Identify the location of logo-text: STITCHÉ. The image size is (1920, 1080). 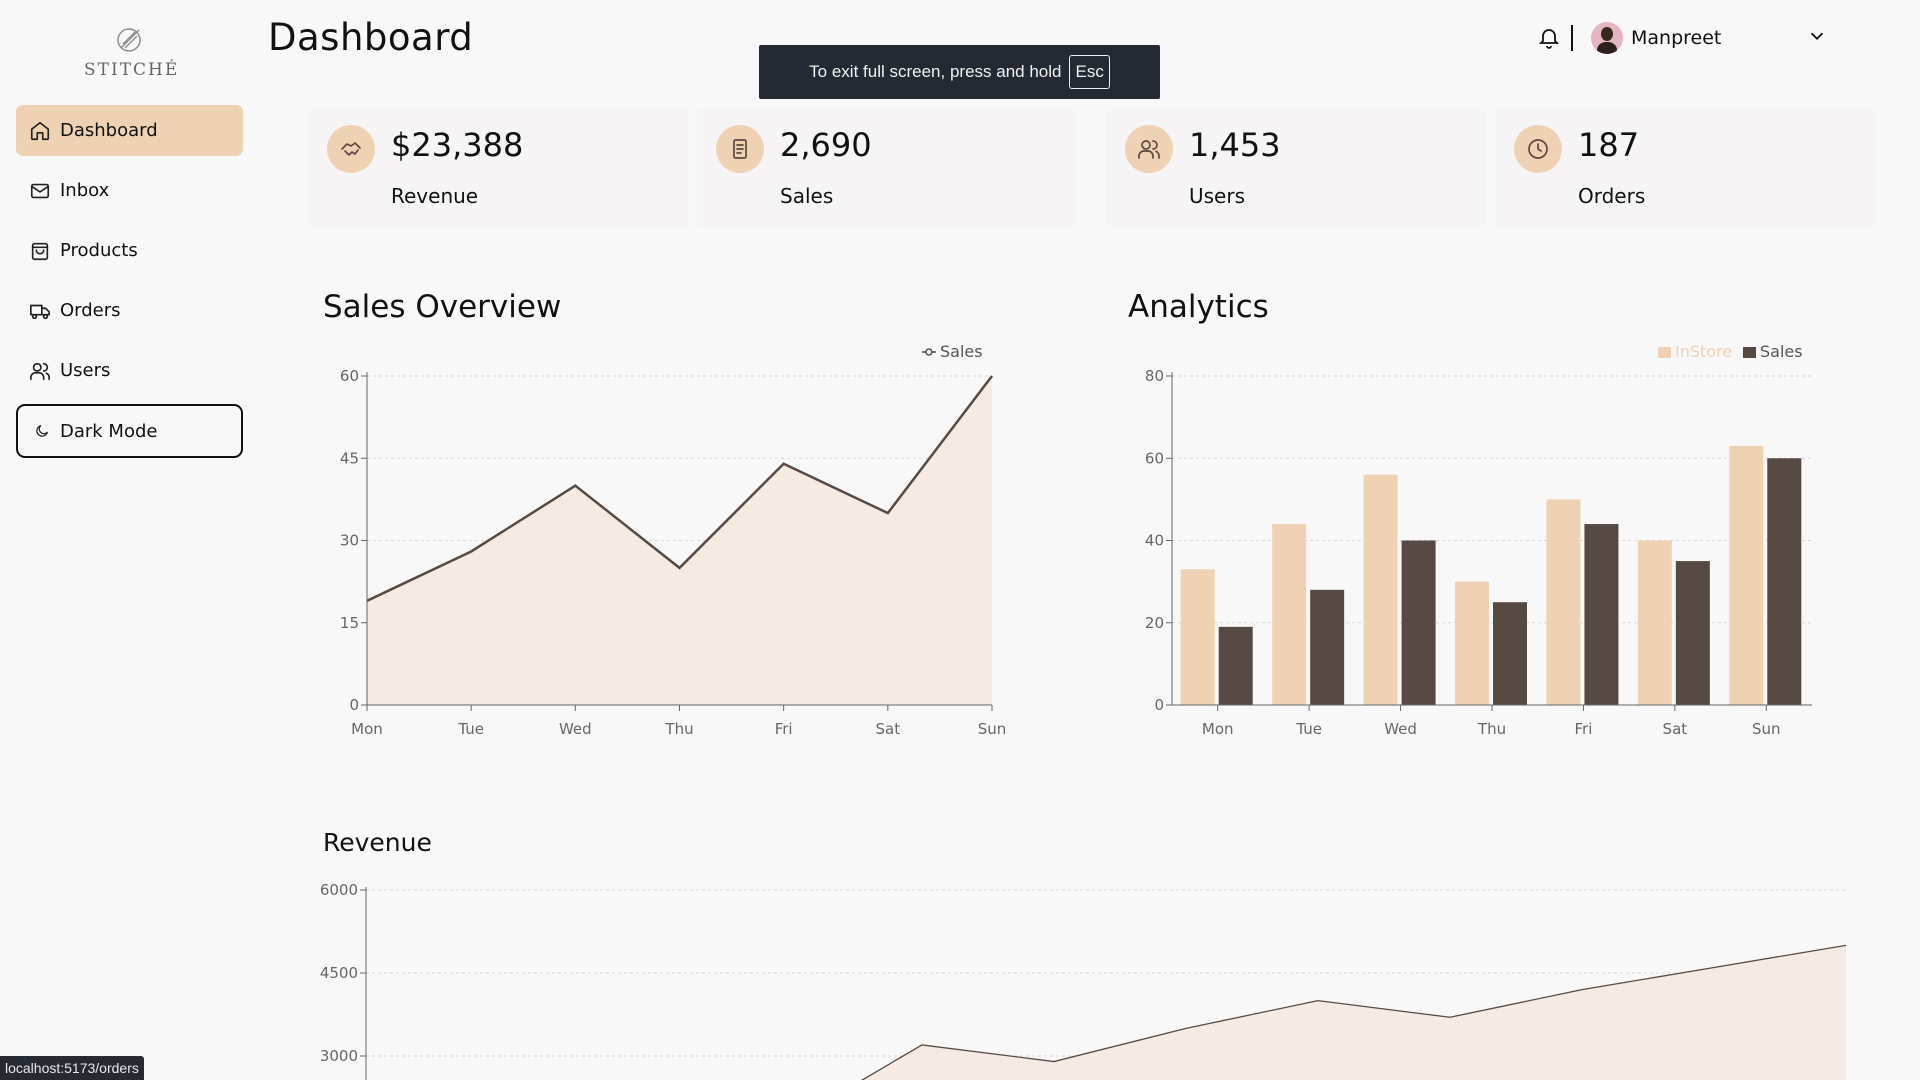
(132, 70).